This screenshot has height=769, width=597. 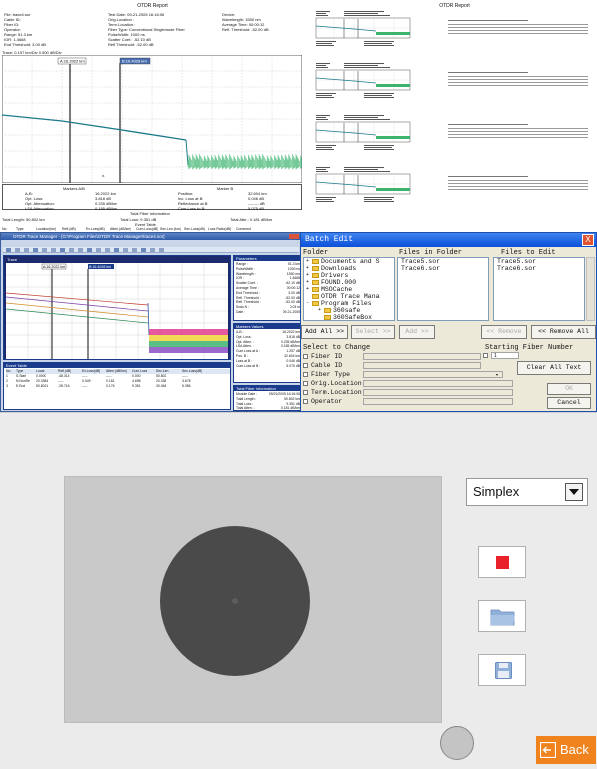 I want to click on marker-row-value: 0.185 dB/km, so click(x=106, y=208).